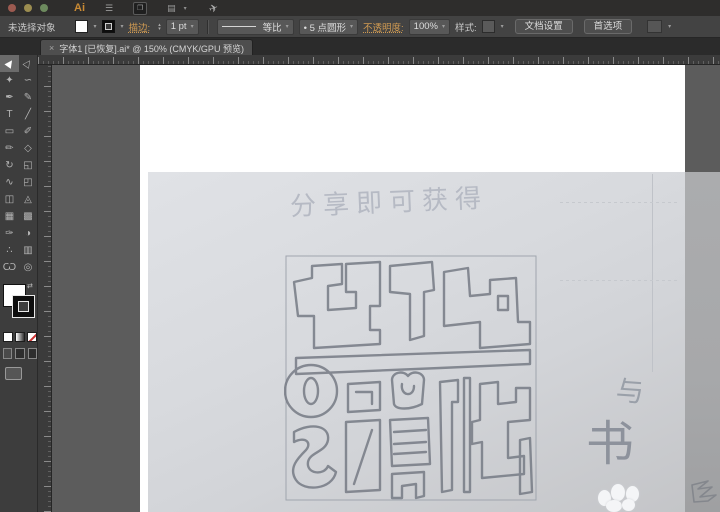 This screenshot has height=512, width=720. What do you see at coordinates (704, 491) in the screenshot?
I see `corner-doodle-svg` at bounding box center [704, 491].